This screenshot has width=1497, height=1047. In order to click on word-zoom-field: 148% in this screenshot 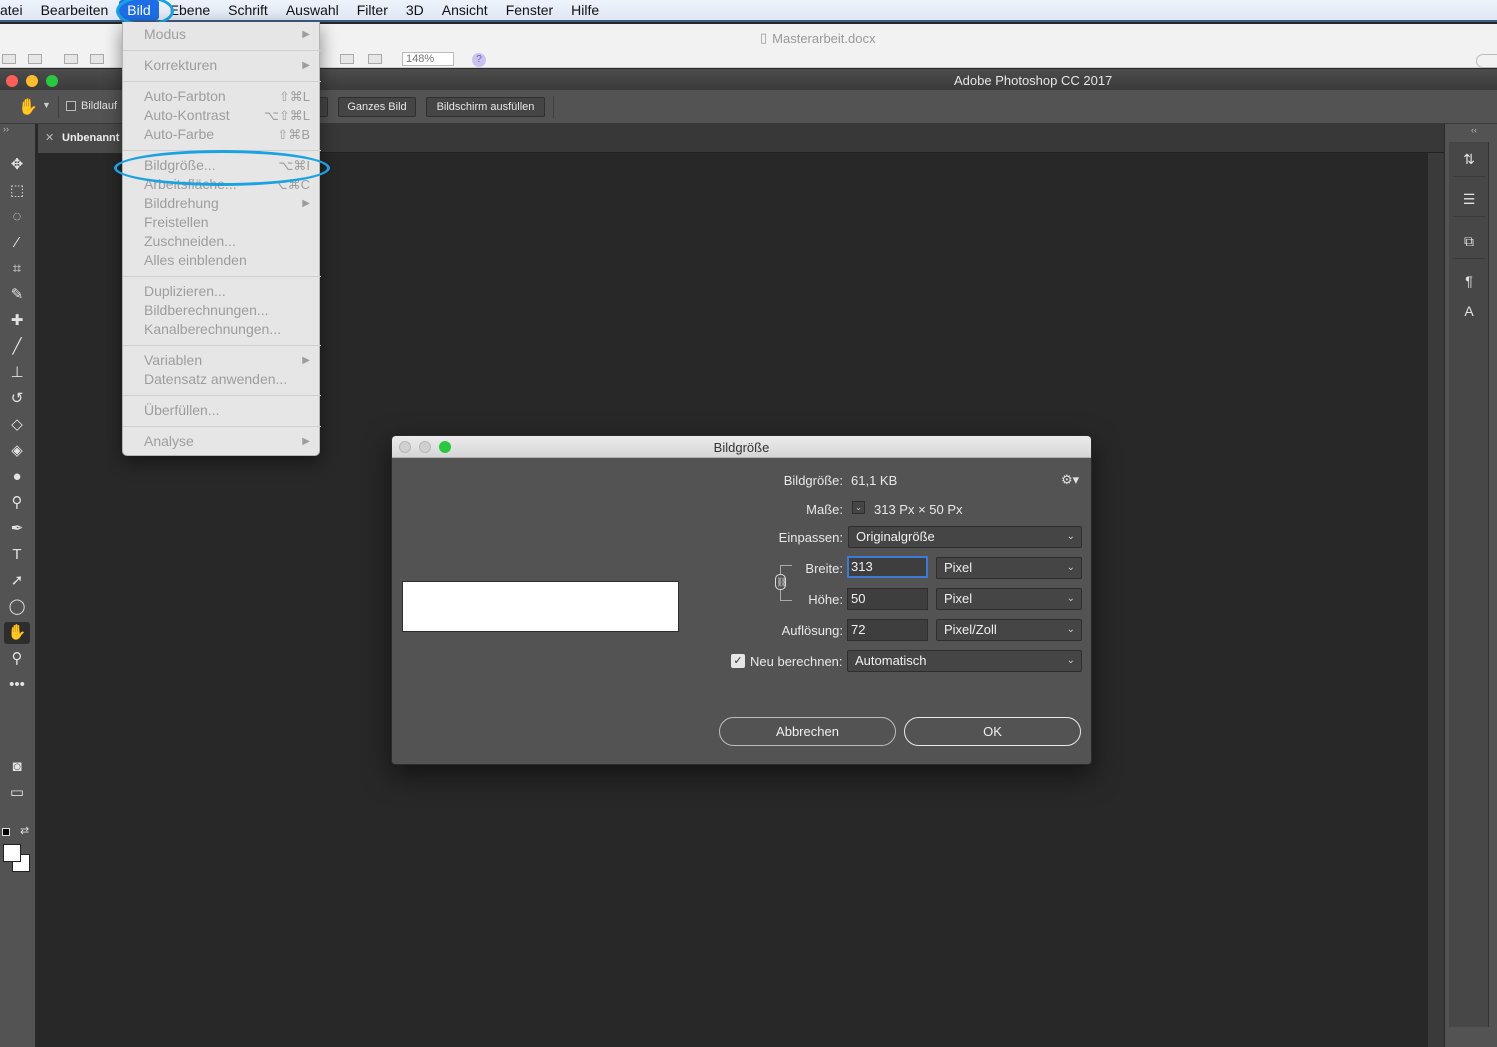, I will do `click(428, 59)`.